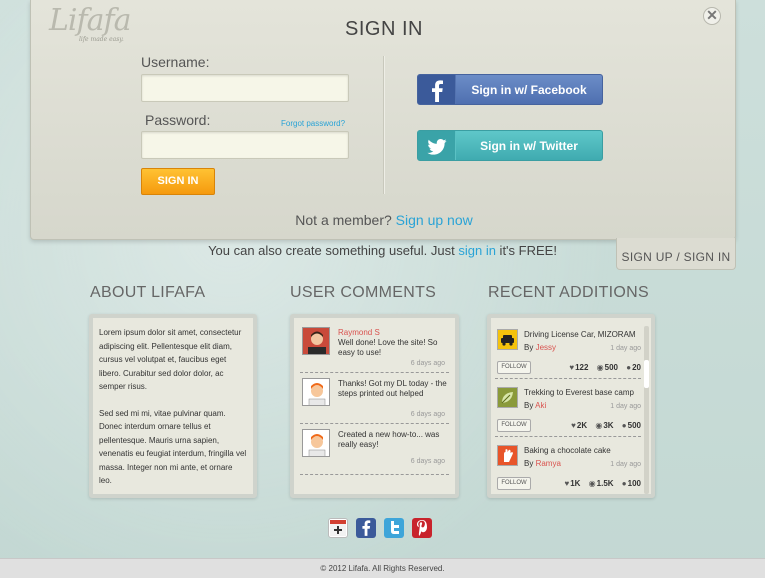  What do you see at coordinates (383, 125) in the screenshot?
I see `panel-divider` at bounding box center [383, 125].